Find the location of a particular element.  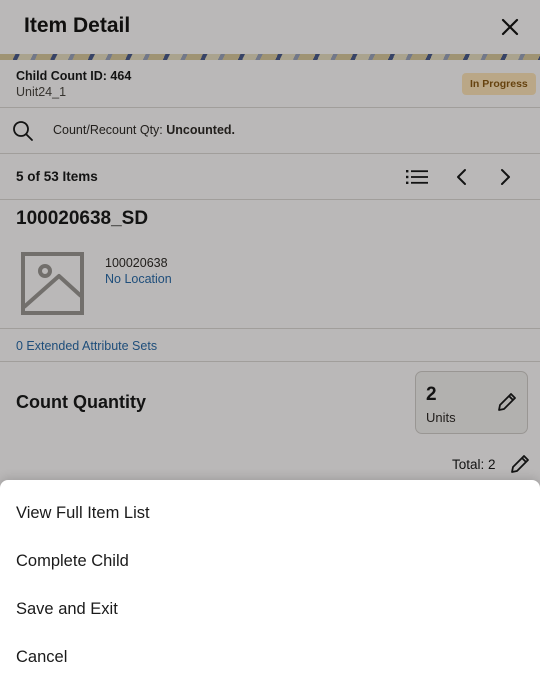

complete-child-option: Complete Child is located at coordinates (72, 561).